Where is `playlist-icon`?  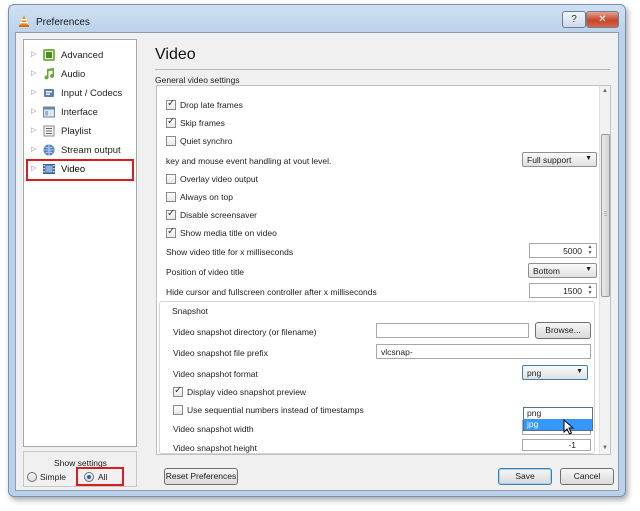
playlist-icon is located at coordinates (49, 131).